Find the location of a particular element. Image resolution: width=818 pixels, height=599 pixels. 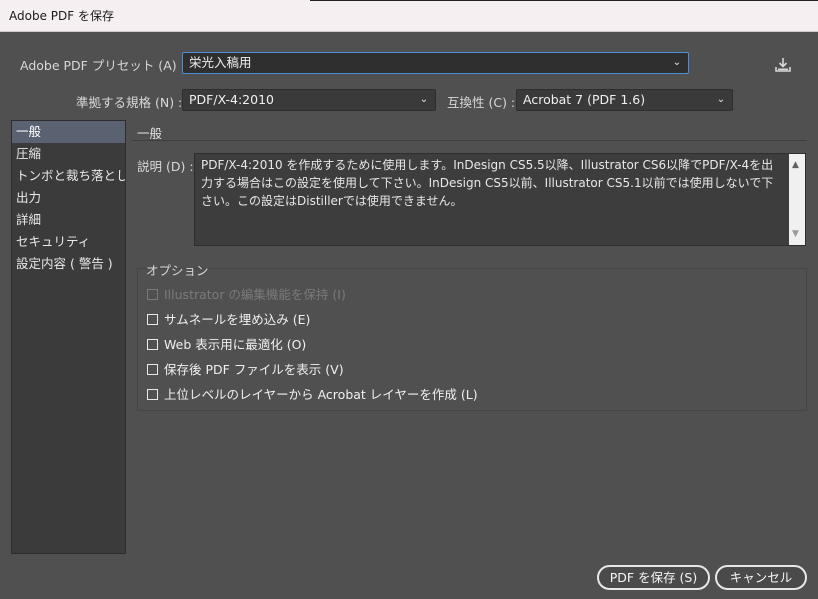

compat-select: Acrobat 7 (PDF 1.6) ⌄ is located at coordinates (624, 100).